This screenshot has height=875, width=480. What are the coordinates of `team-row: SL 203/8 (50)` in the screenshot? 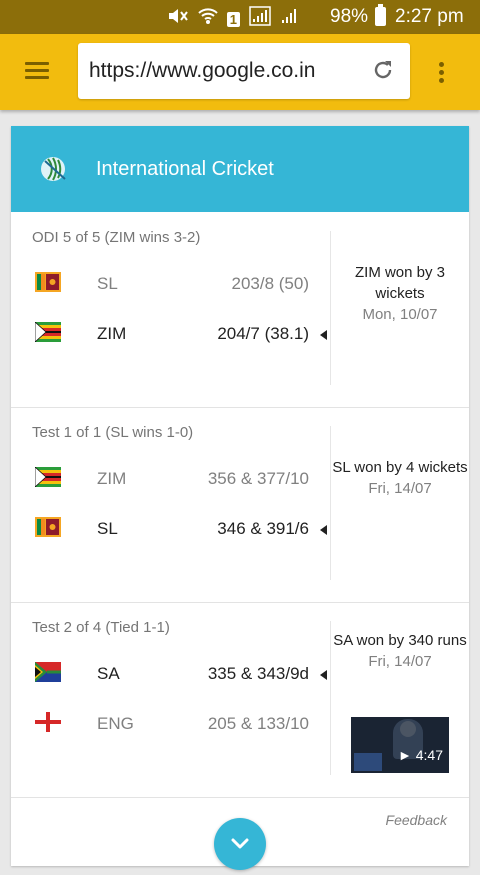 It's located at (171, 285).